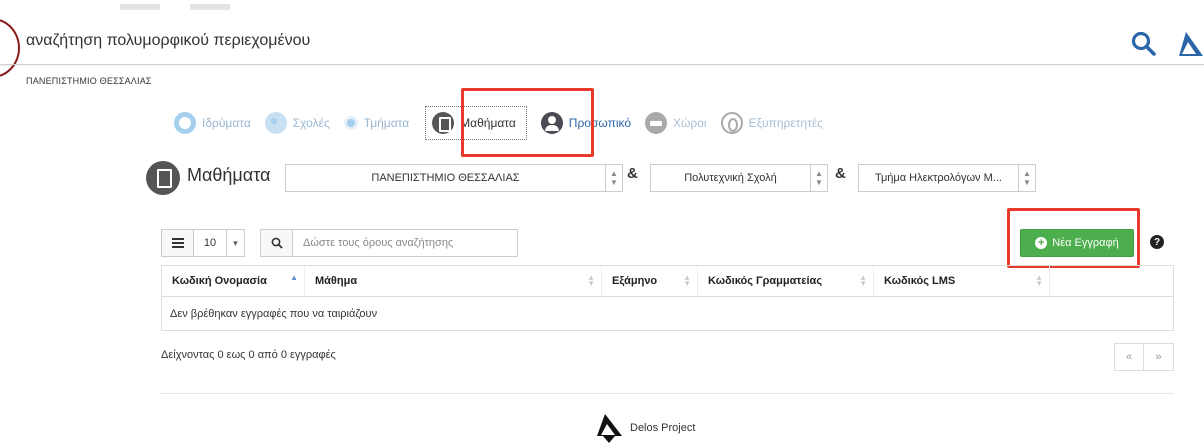  I want to click on column-header-label: Κωδική Ονομασία, so click(219, 281).